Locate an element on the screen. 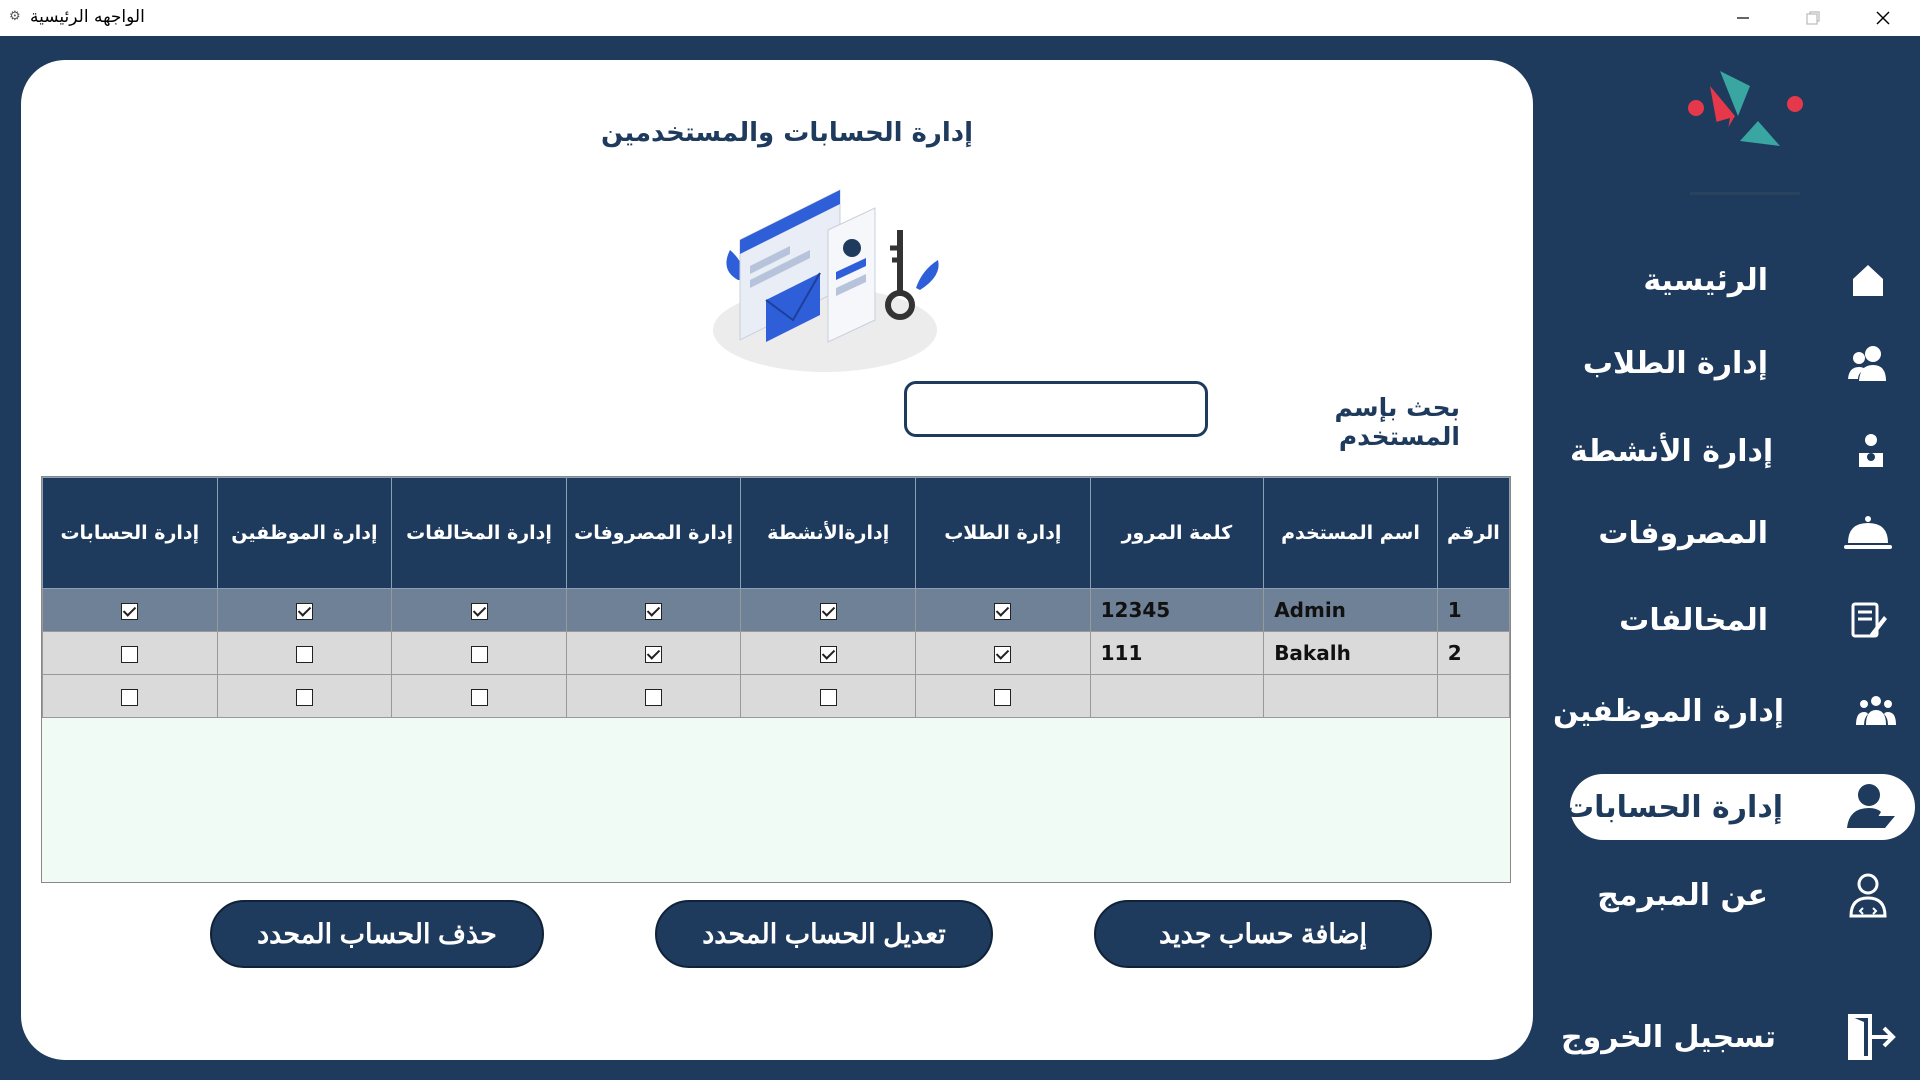 The image size is (1920, 1080). column-header: الرقم is located at coordinates (1473, 533).